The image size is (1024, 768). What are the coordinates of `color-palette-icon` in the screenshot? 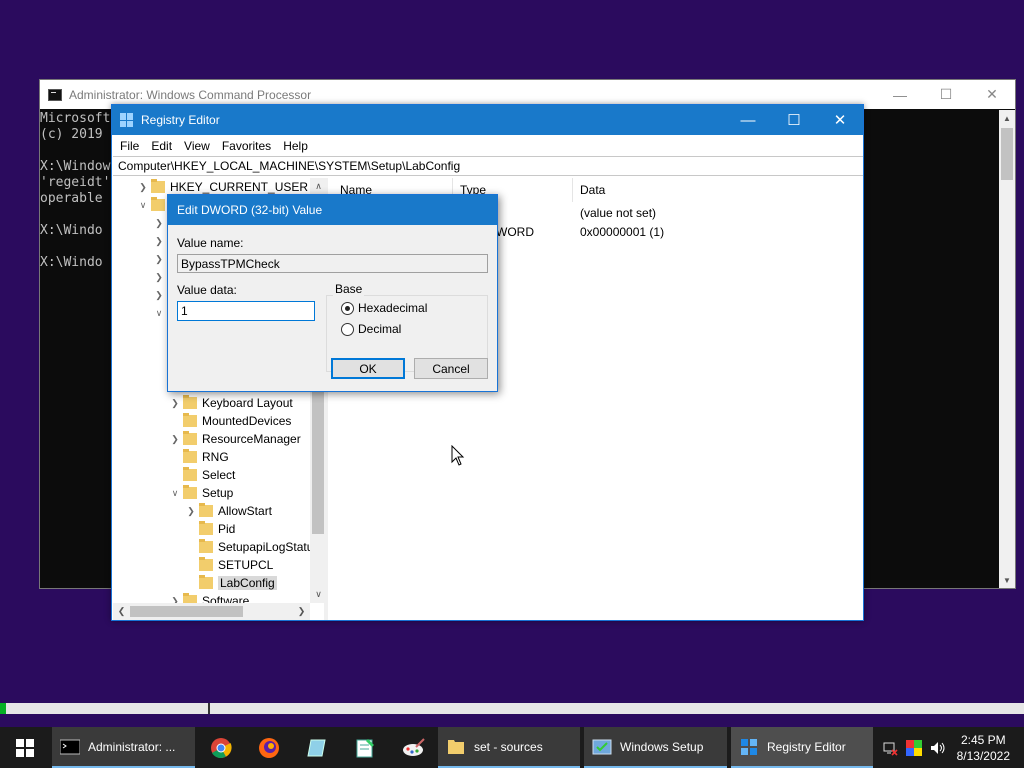 It's located at (914, 748).